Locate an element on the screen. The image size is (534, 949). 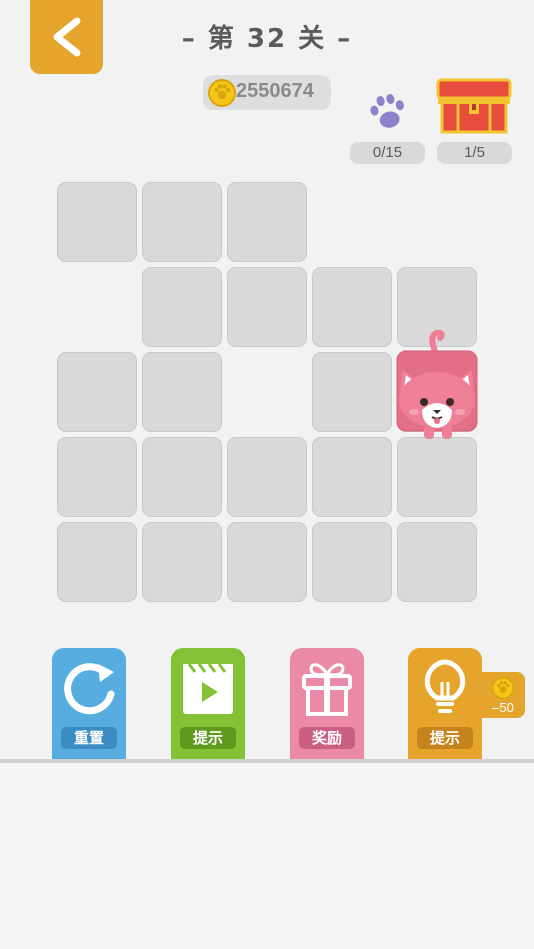
hint-button: 提示 is located at coordinates (445, 704).